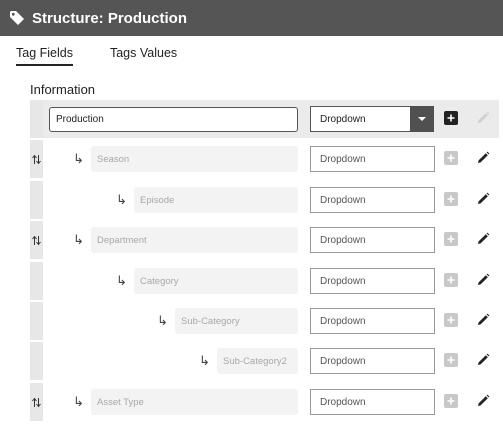  Describe the element at coordinates (110, 18) in the screenshot. I see `page-title: Structure: Production` at that location.